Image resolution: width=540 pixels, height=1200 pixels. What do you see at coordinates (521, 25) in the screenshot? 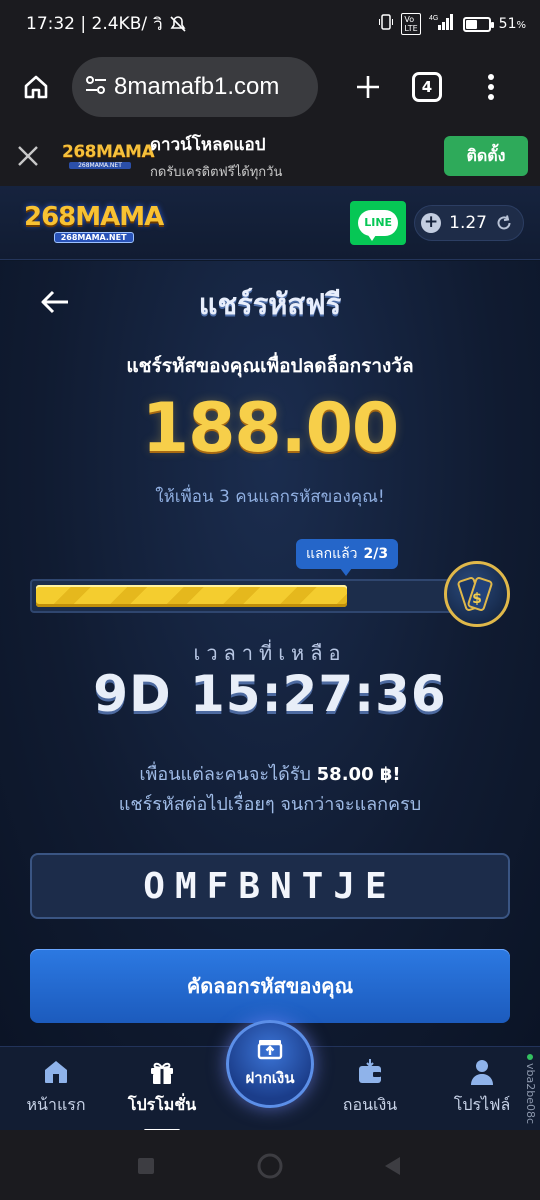
I see `battery-unit: %` at bounding box center [521, 25].